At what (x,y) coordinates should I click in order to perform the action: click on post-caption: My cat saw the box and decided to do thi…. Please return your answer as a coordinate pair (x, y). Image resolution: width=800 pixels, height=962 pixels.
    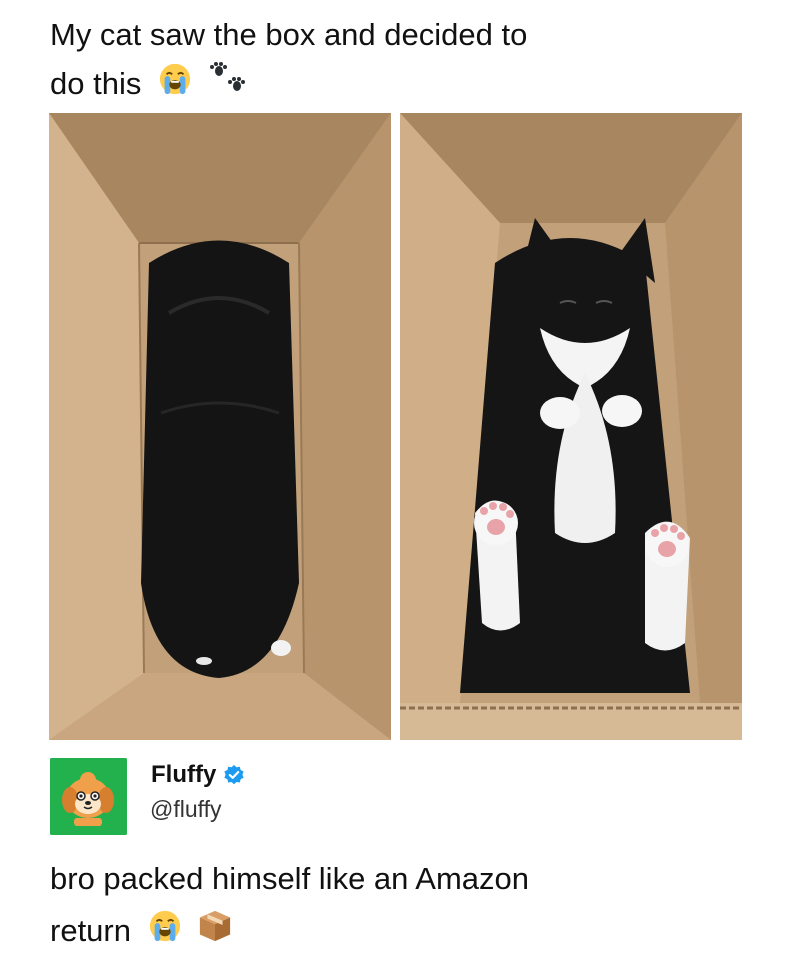
    Looking at the image, I should click on (400, 60).